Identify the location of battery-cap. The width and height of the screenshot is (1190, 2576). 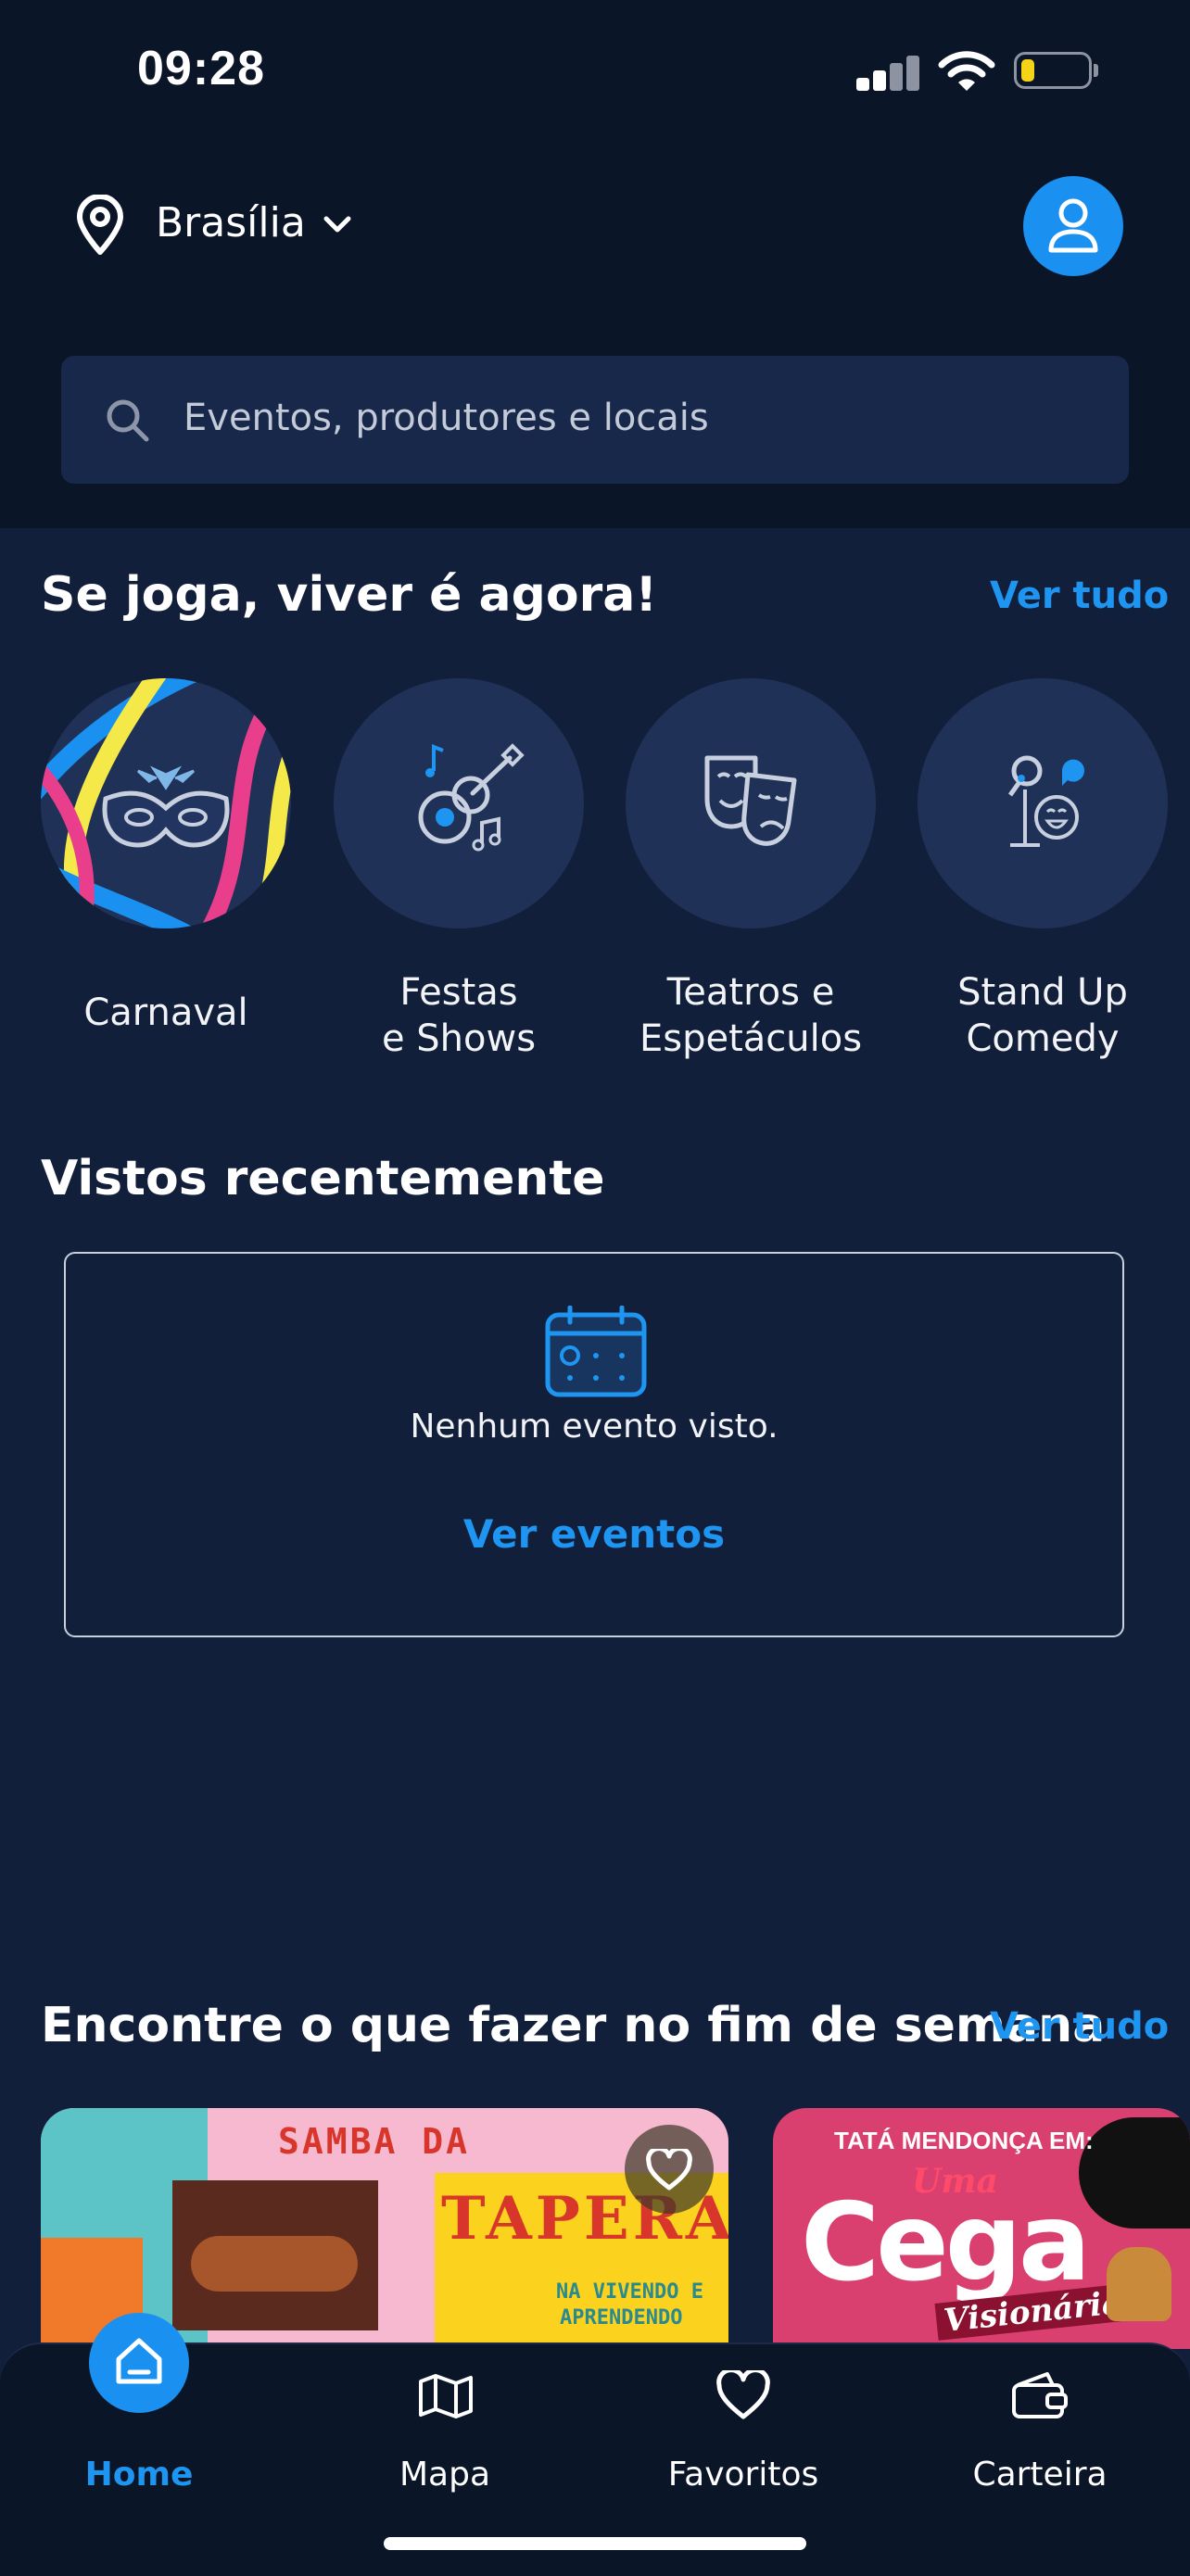
(1096, 70).